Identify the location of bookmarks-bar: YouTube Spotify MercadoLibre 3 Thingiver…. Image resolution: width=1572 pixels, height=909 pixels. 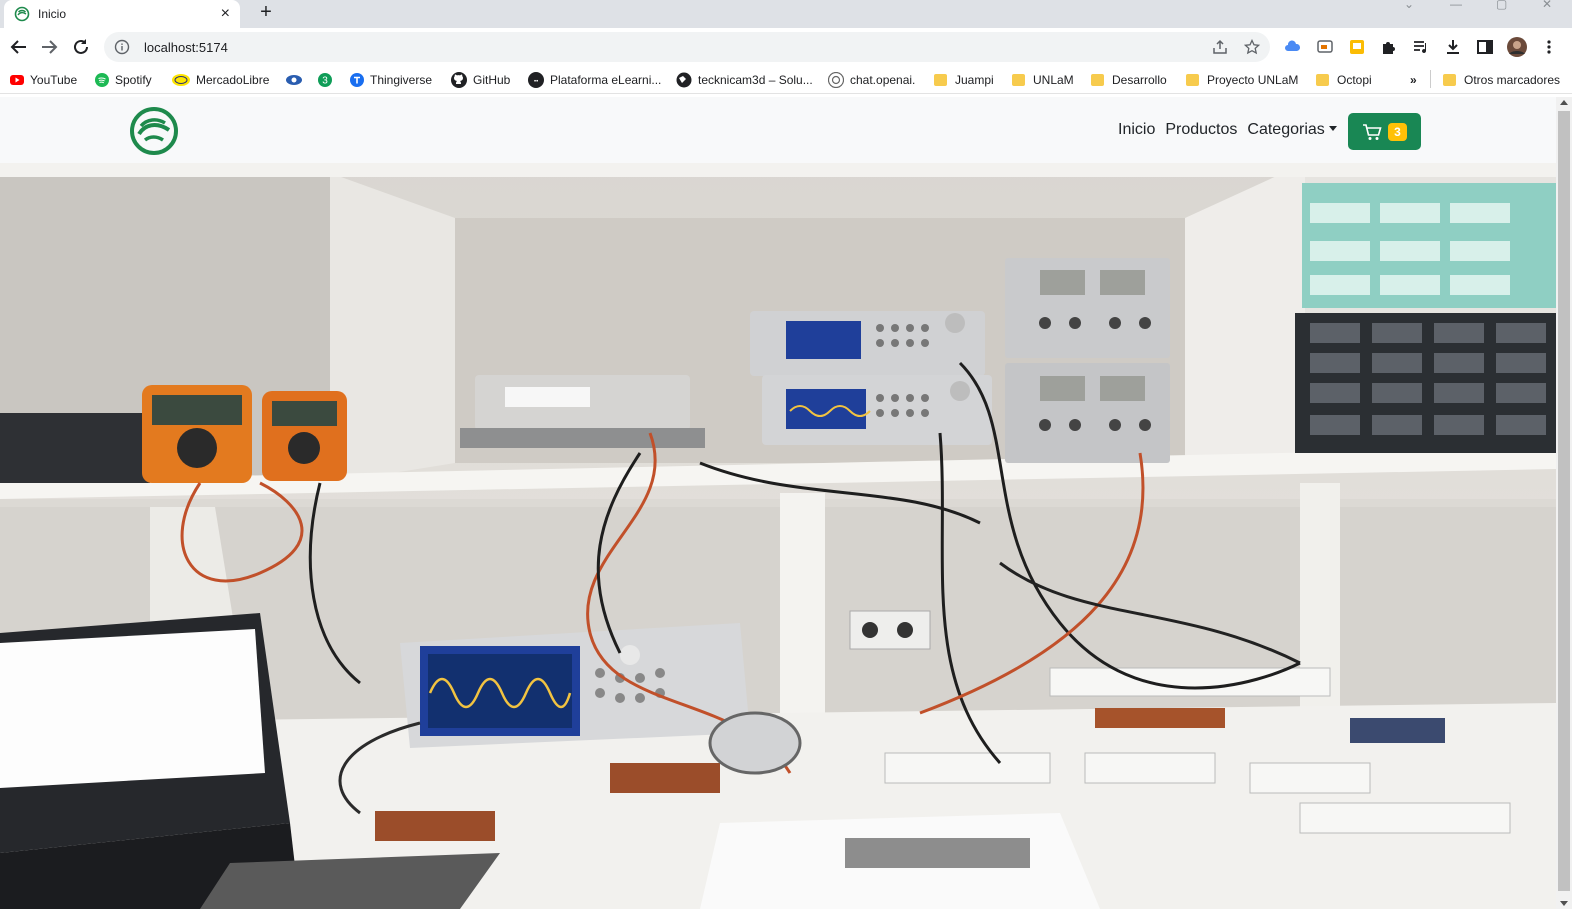
(786, 80).